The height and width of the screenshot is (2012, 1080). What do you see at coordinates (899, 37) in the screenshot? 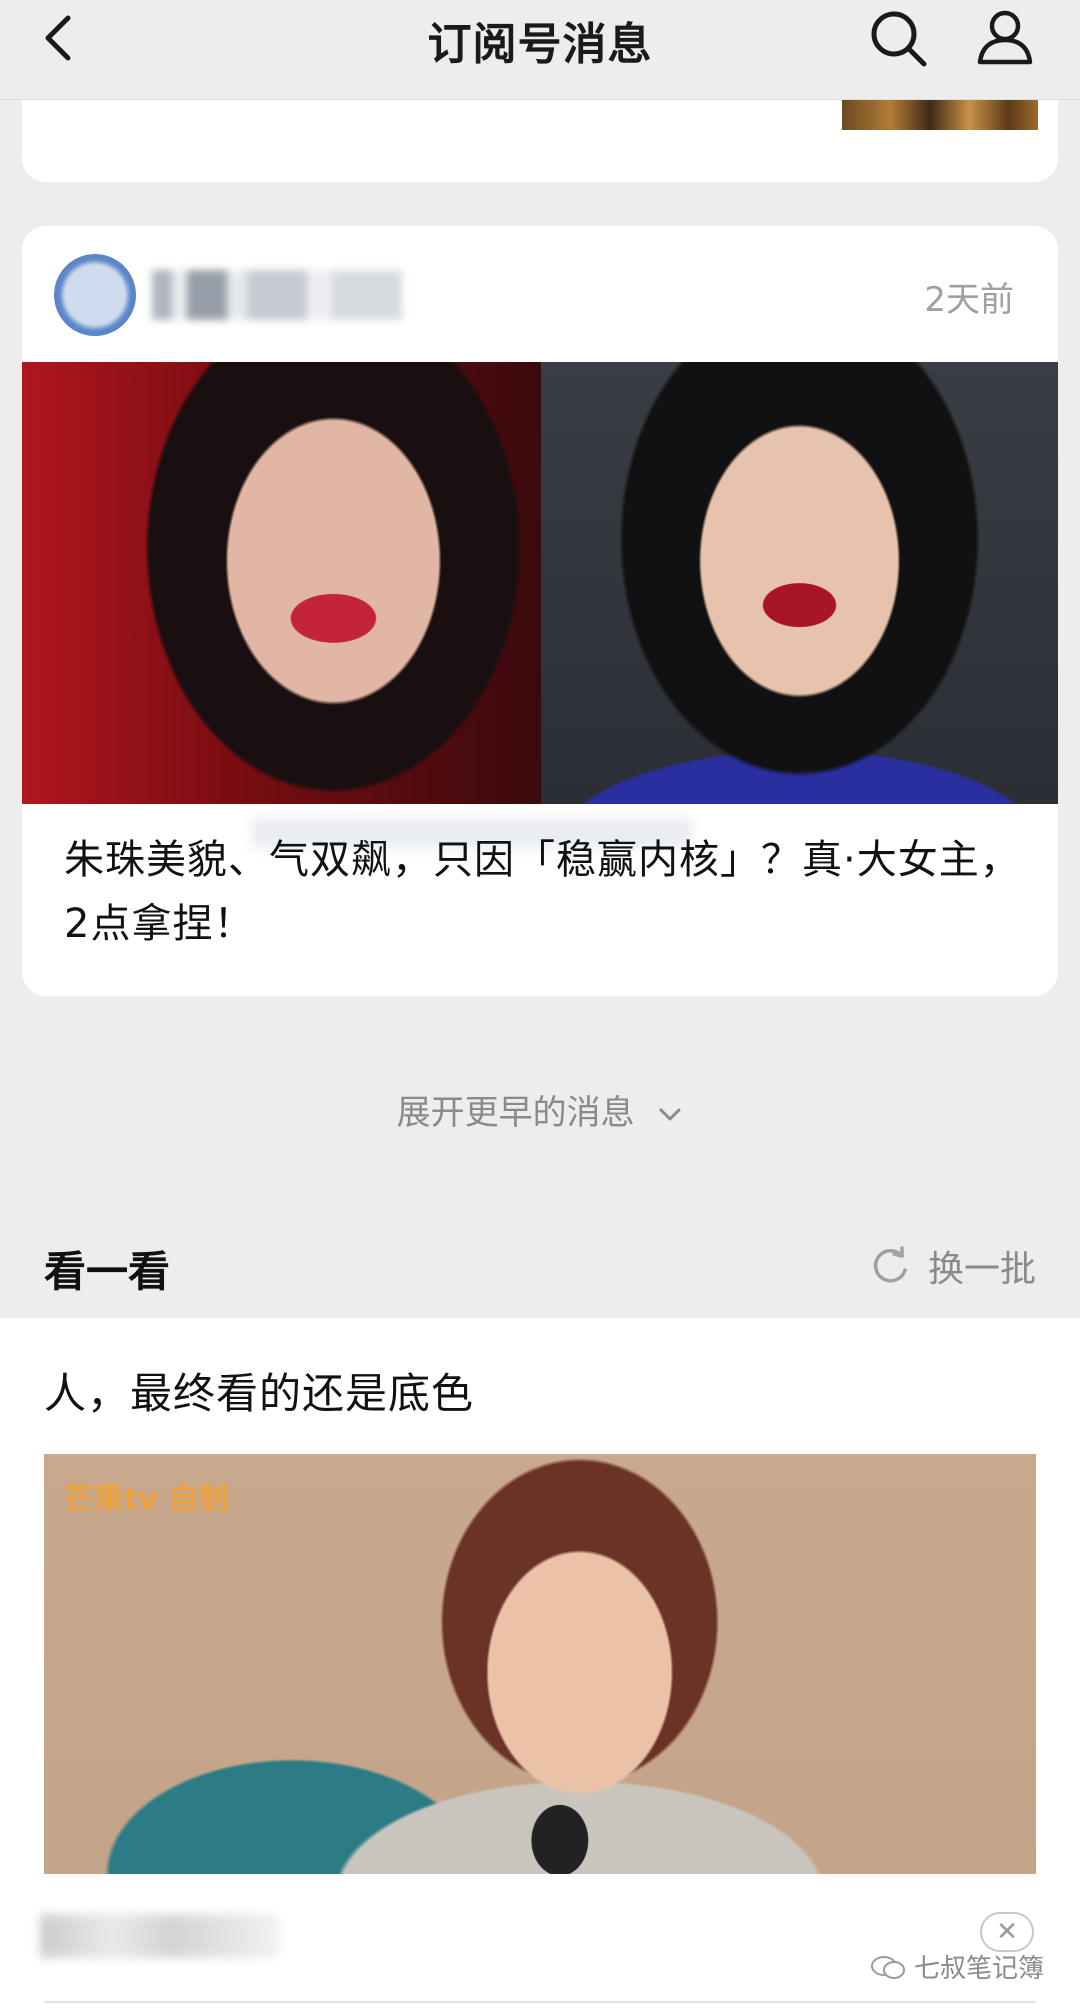
I see `search-icon` at bounding box center [899, 37].